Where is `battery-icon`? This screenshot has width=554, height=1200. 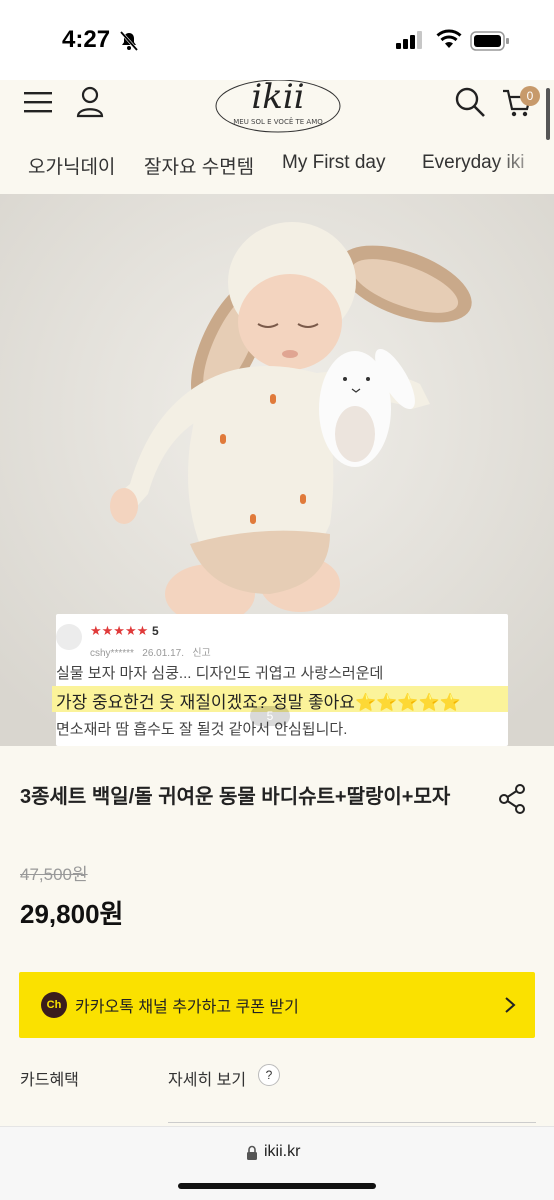
battery-icon is located at coordinates (489, 41).